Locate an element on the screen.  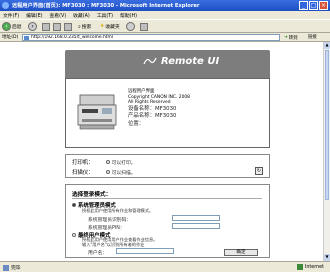
user-name-field is located at coordinates (145, 251).